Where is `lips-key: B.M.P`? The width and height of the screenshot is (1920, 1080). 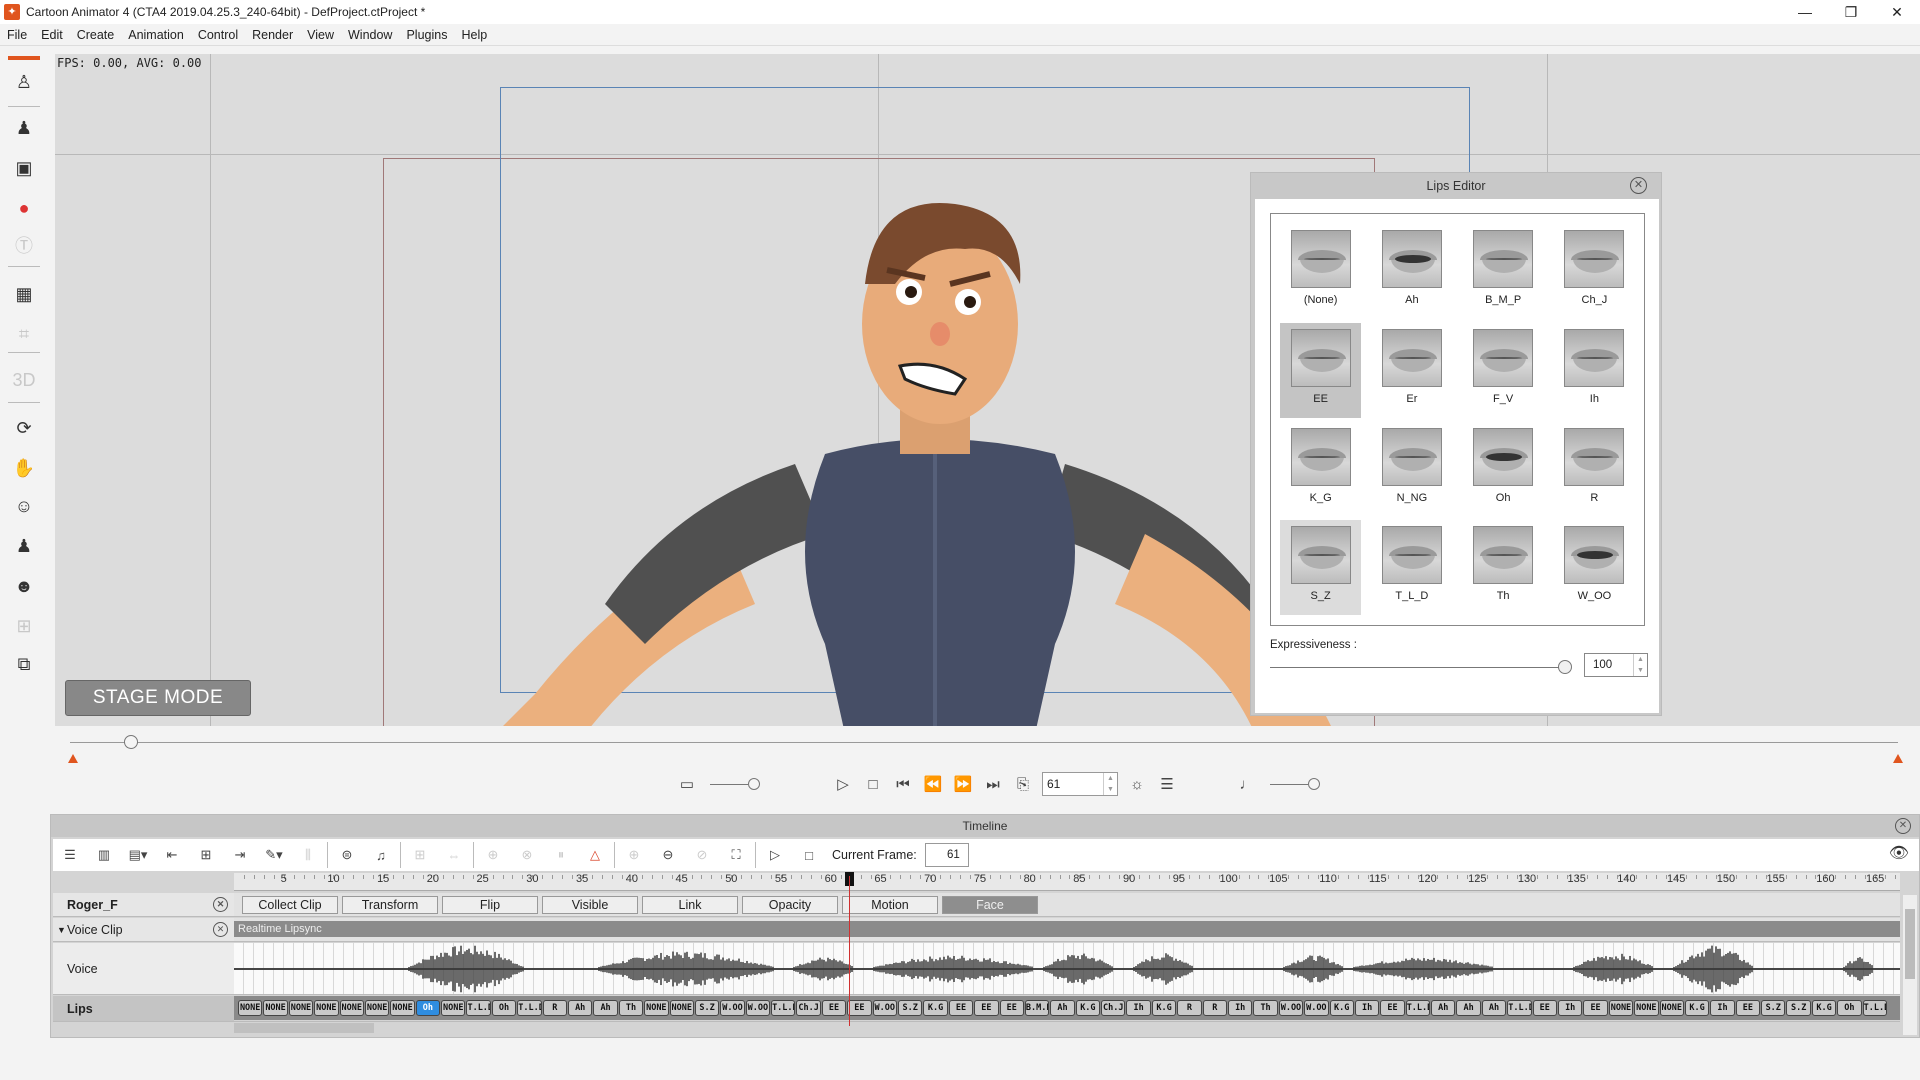 lips-key: B.M.P is located at coordinates (1037, 1008).